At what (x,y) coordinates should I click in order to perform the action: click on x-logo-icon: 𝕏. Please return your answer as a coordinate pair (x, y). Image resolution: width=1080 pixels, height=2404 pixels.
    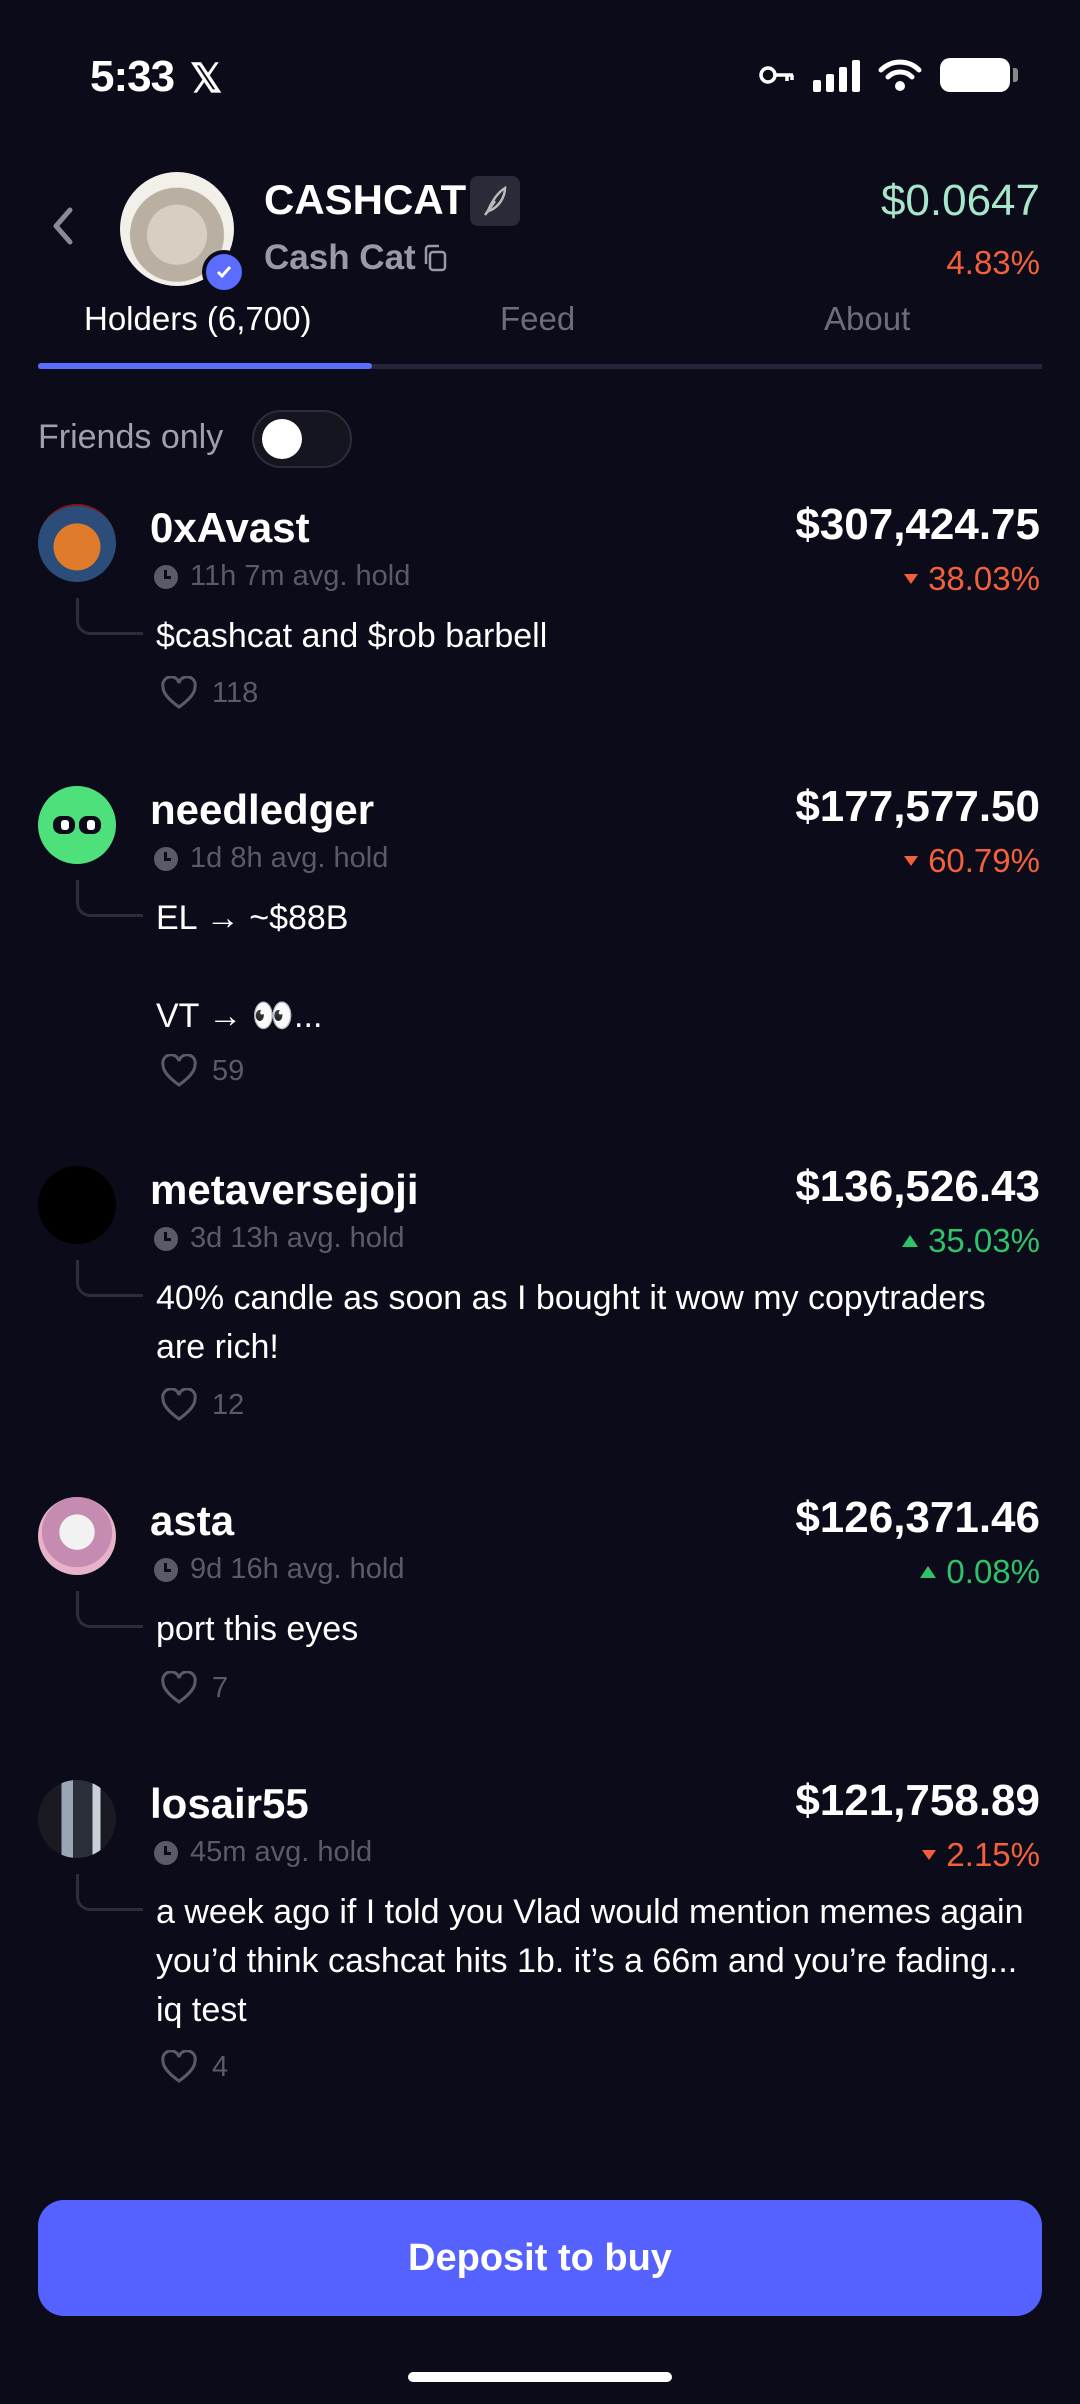
    Looking at the image, I should click on (206, 79).